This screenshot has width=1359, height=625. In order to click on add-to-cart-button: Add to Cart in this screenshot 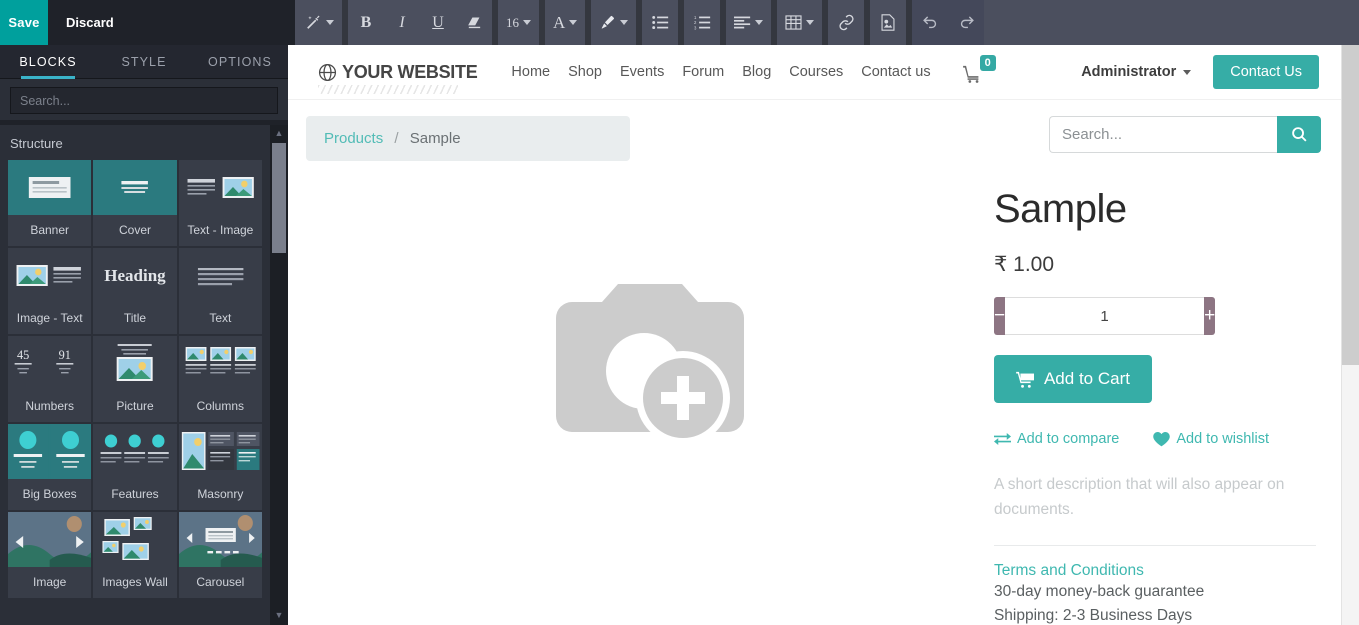, I will do `click(1072, 379)`.